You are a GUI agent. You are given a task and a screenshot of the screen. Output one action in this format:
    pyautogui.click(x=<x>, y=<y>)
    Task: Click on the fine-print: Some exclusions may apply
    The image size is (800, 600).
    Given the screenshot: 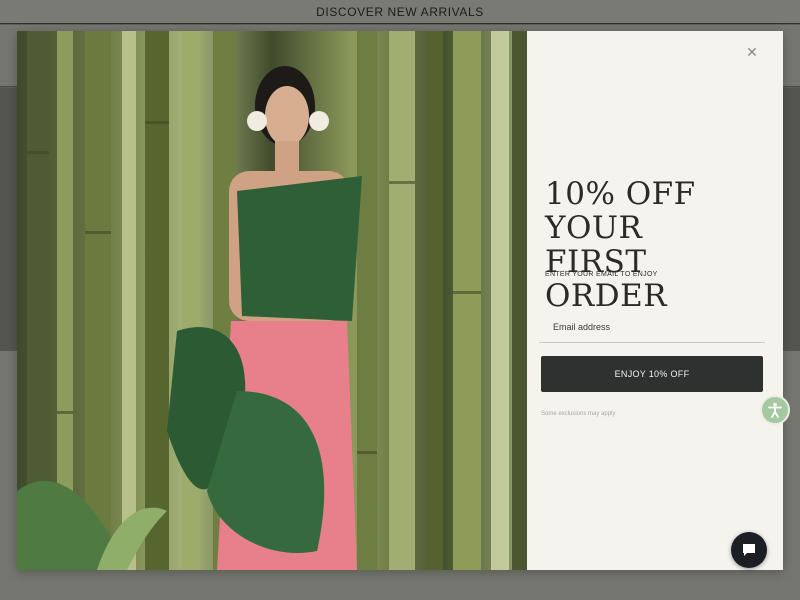 What is the action you would take?
    pyautogui.click(x=578, y=414)
    